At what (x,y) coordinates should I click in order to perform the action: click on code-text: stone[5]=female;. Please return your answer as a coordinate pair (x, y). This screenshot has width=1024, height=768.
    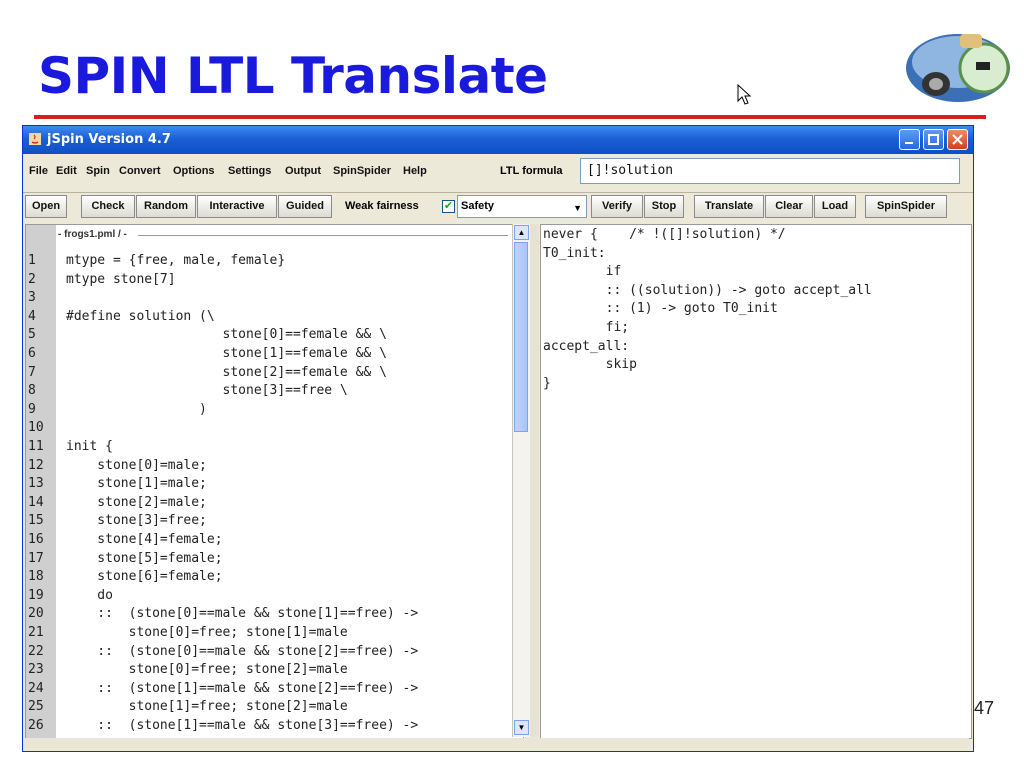
    Looking at the image, I should click on (144, 558).